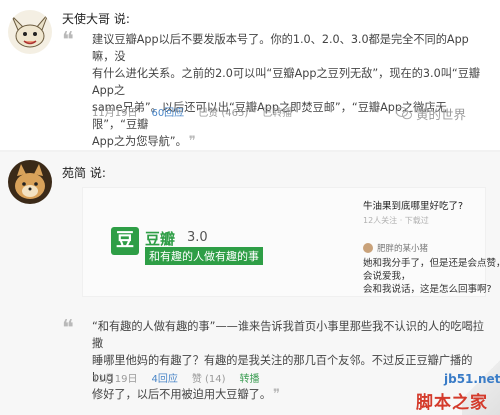 This screenshot has height=415, width=500. What do you see at coordinates (431, 270) in the screenshot?
I see `mini-answer-line: 她和我分手了，但是还是会点赞，会说爱我，` at bounding box center [431, 270].